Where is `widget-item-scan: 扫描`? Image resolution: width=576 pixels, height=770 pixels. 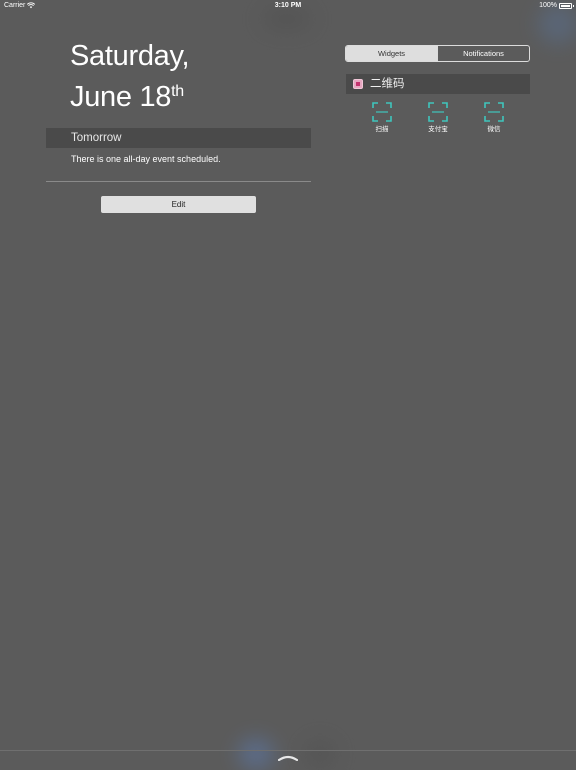
widget-item-scan: 扫描 is located at coordinates (382, 117).